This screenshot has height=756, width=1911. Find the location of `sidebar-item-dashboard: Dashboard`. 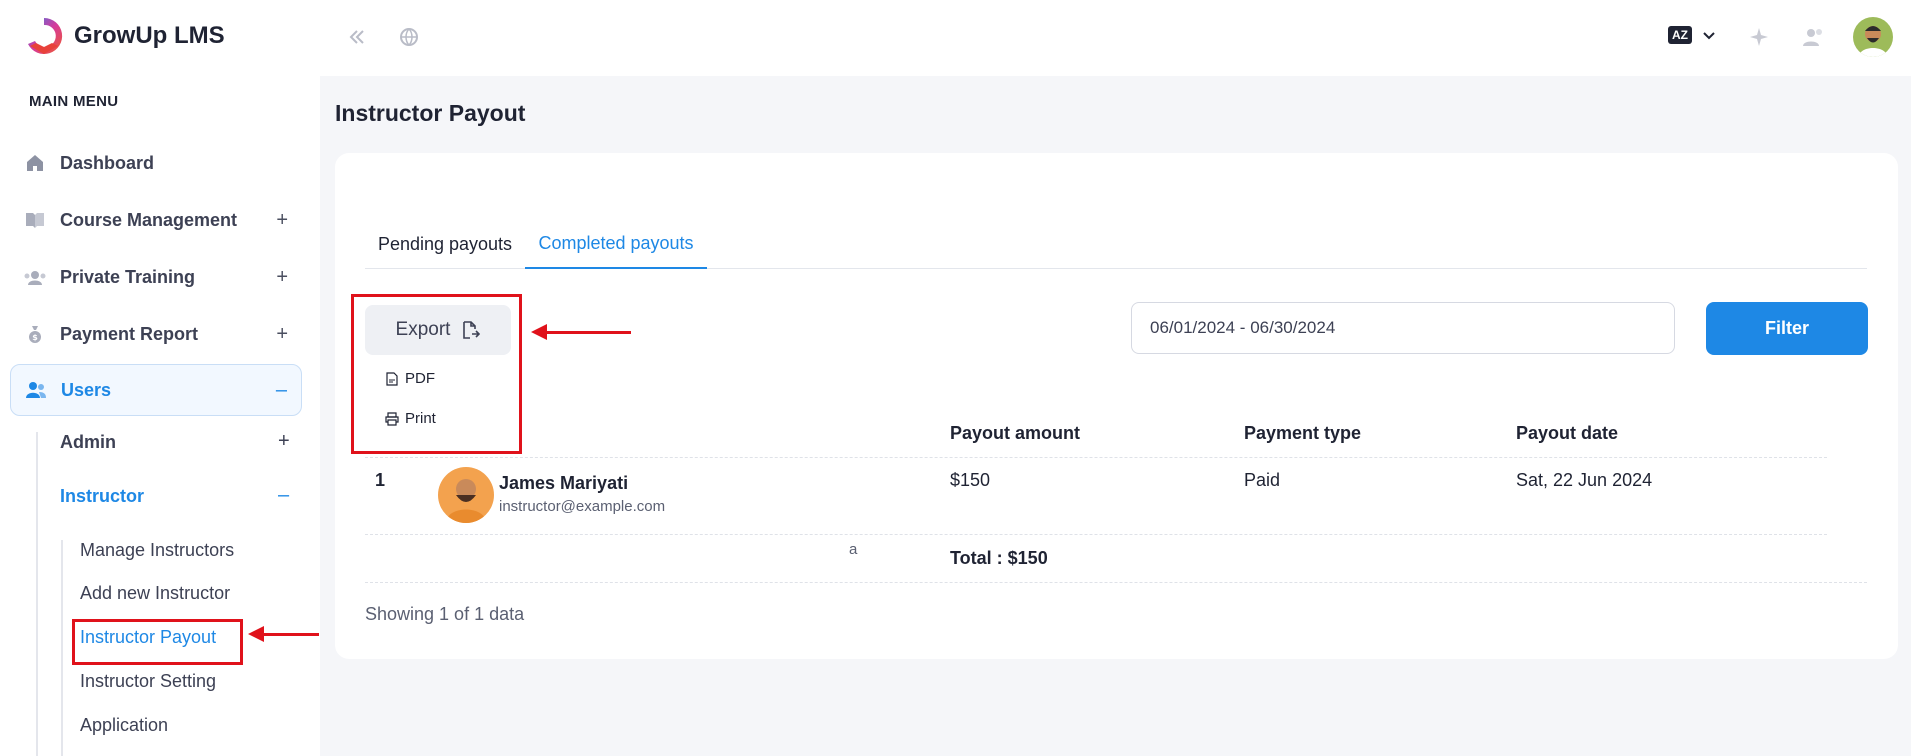

sidebar-item-dashboard: Dashboard is located at coordinates (156, 163).